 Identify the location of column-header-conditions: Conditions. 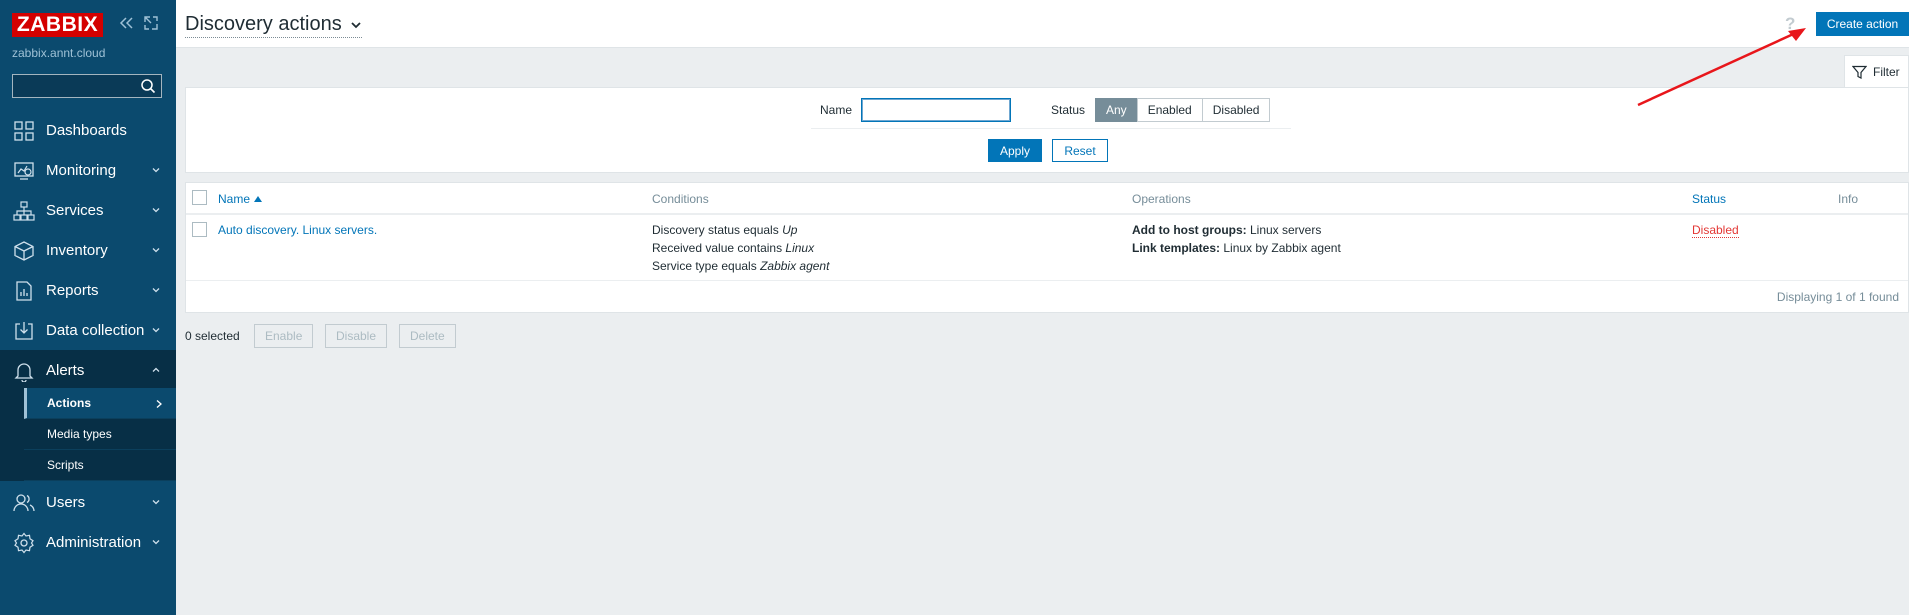
(680, 199).